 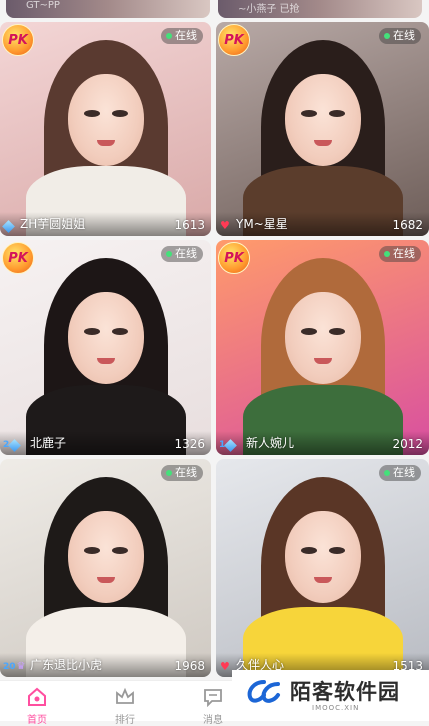 I want to click on user-level, so click(x=8, y=226).